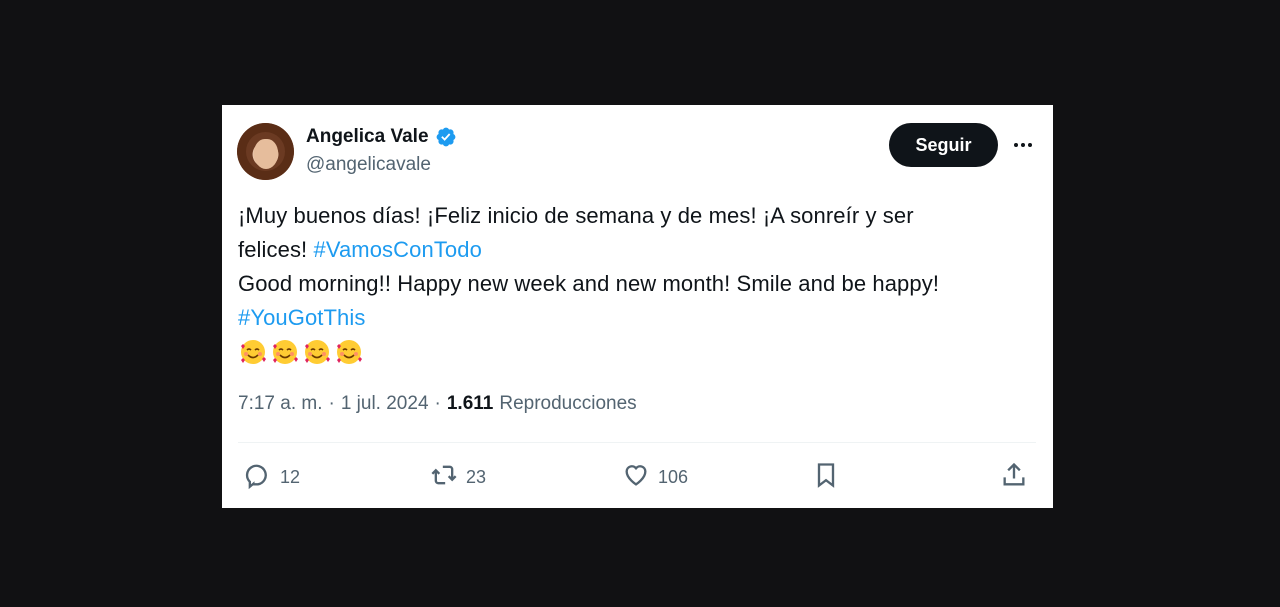  What do you see at coordinates (633, 352) in the screenshot?
I see `emoji-row` at bounding box center [633, 352].